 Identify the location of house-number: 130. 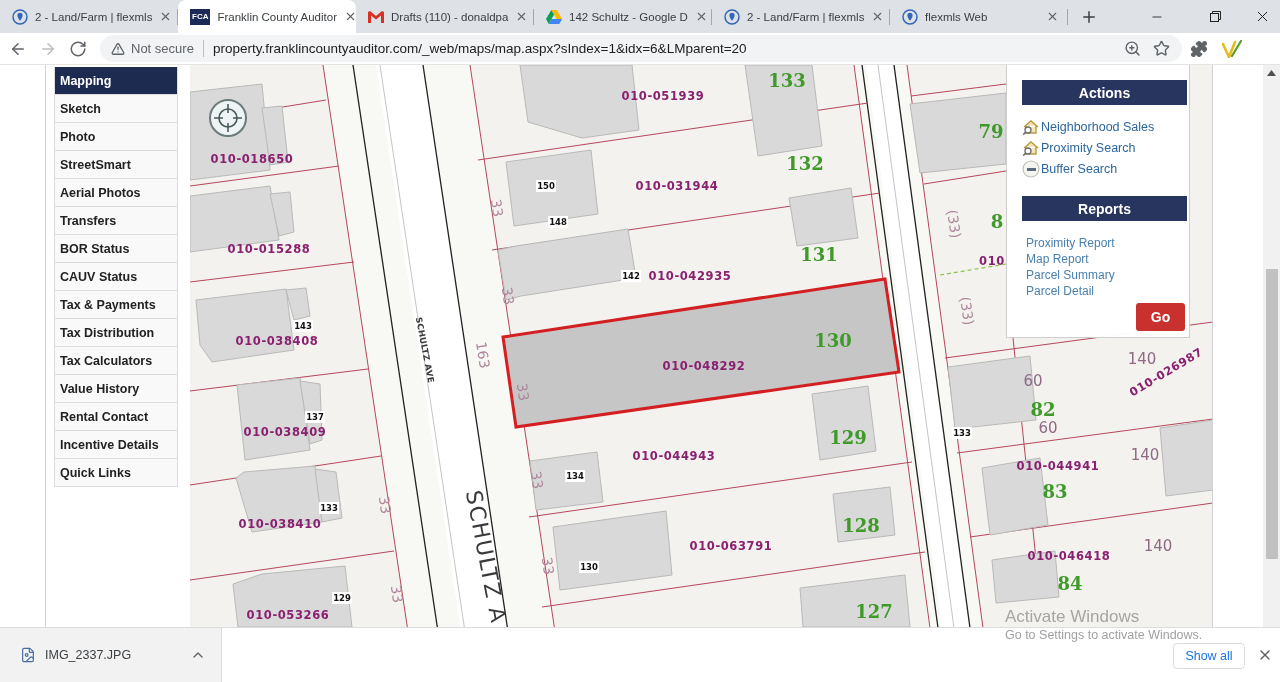
(833, 340).